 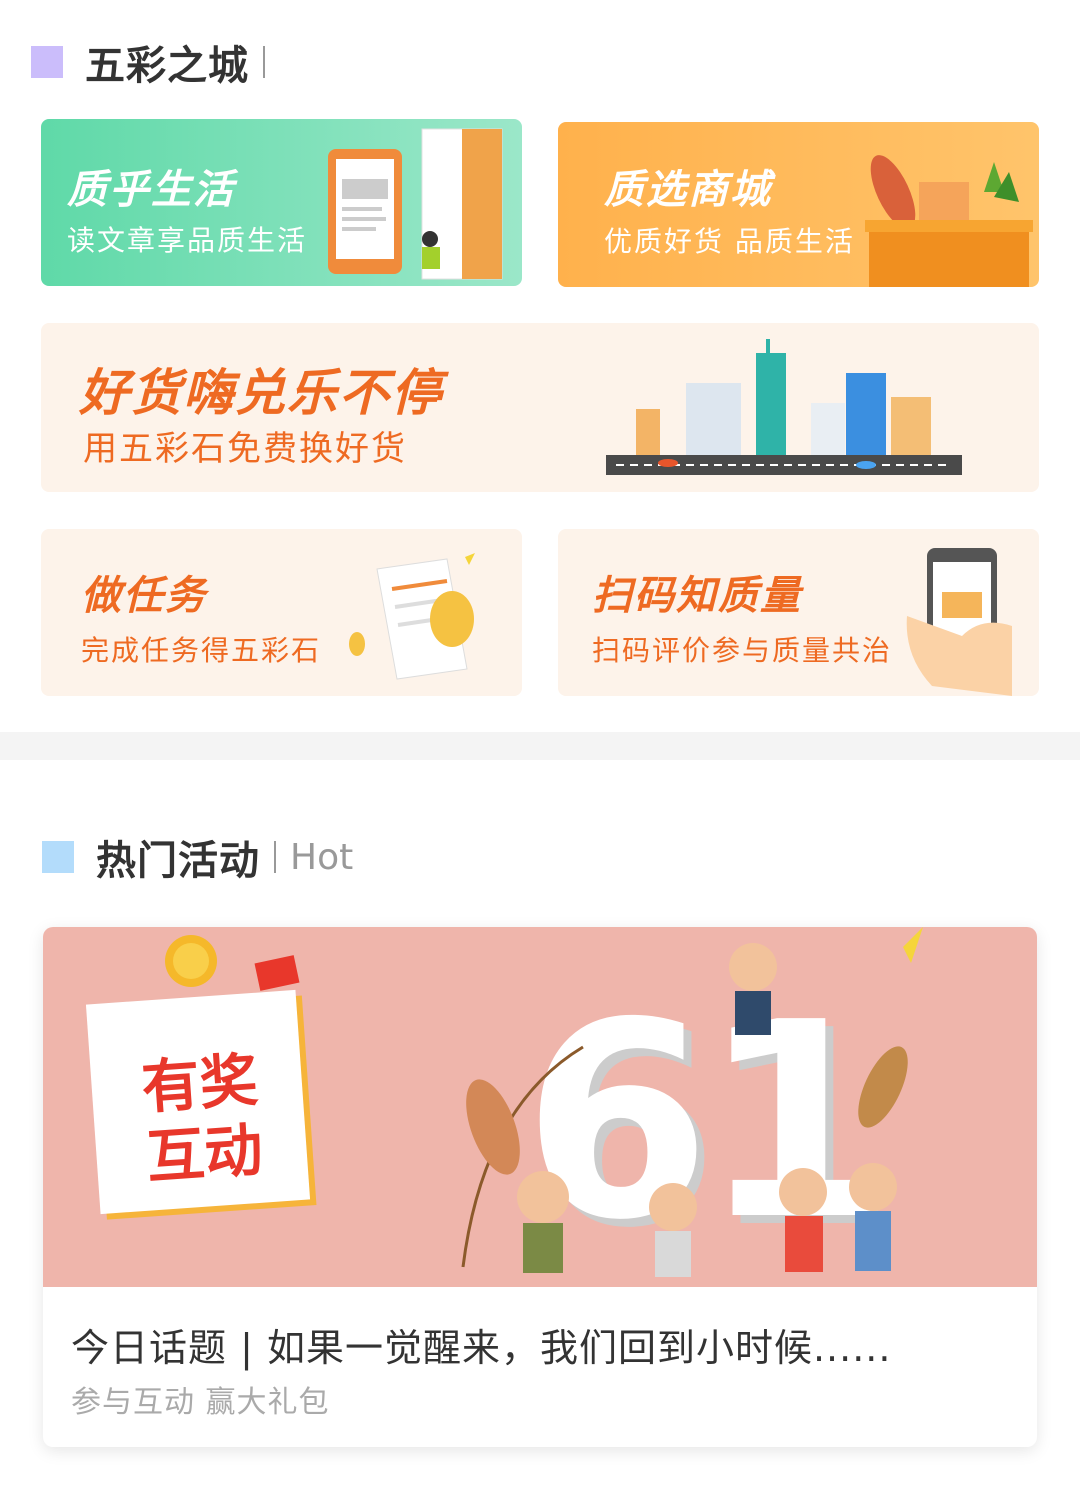 I want to click on card-subtitle: 用五彩石免费换好货, so click(x=245, y=449).